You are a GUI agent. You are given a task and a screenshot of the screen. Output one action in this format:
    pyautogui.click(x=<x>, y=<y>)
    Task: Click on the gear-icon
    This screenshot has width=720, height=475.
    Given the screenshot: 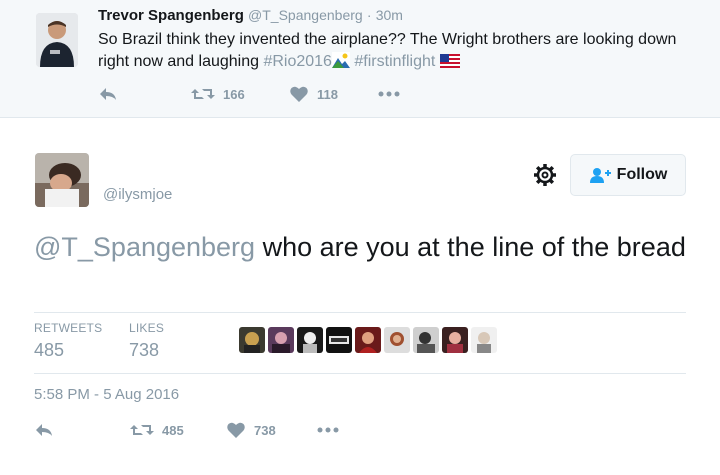 What is the action you would take?
    pyautogui.click(x=545, y=175)
    